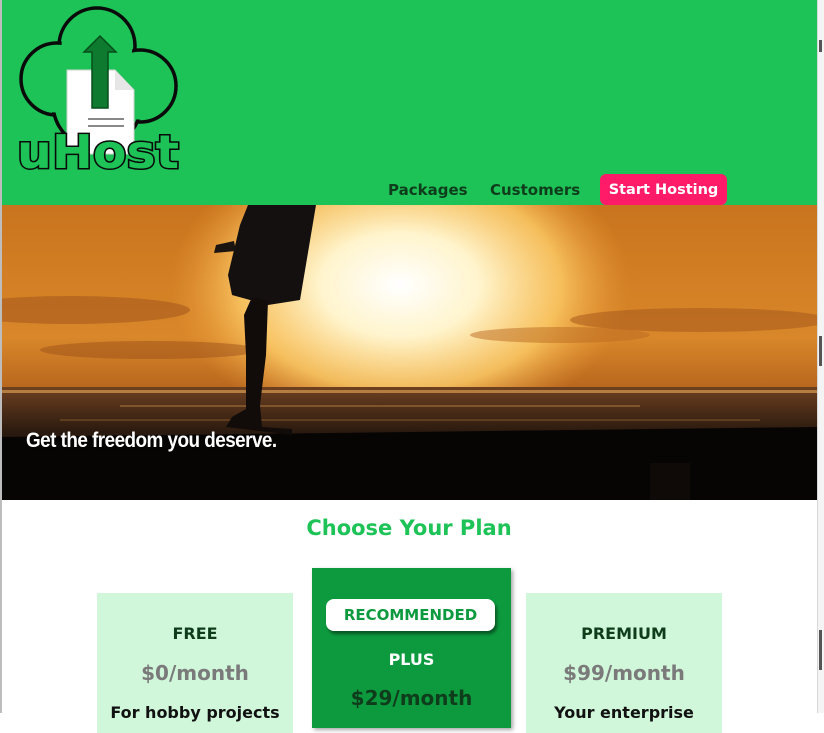 This screenshot has height=733, width=824. What do you see at coordinates (663, 189) in the screenshot?
I see `start-hosting-button: Start Hosting` at bounding box center [663, 189].